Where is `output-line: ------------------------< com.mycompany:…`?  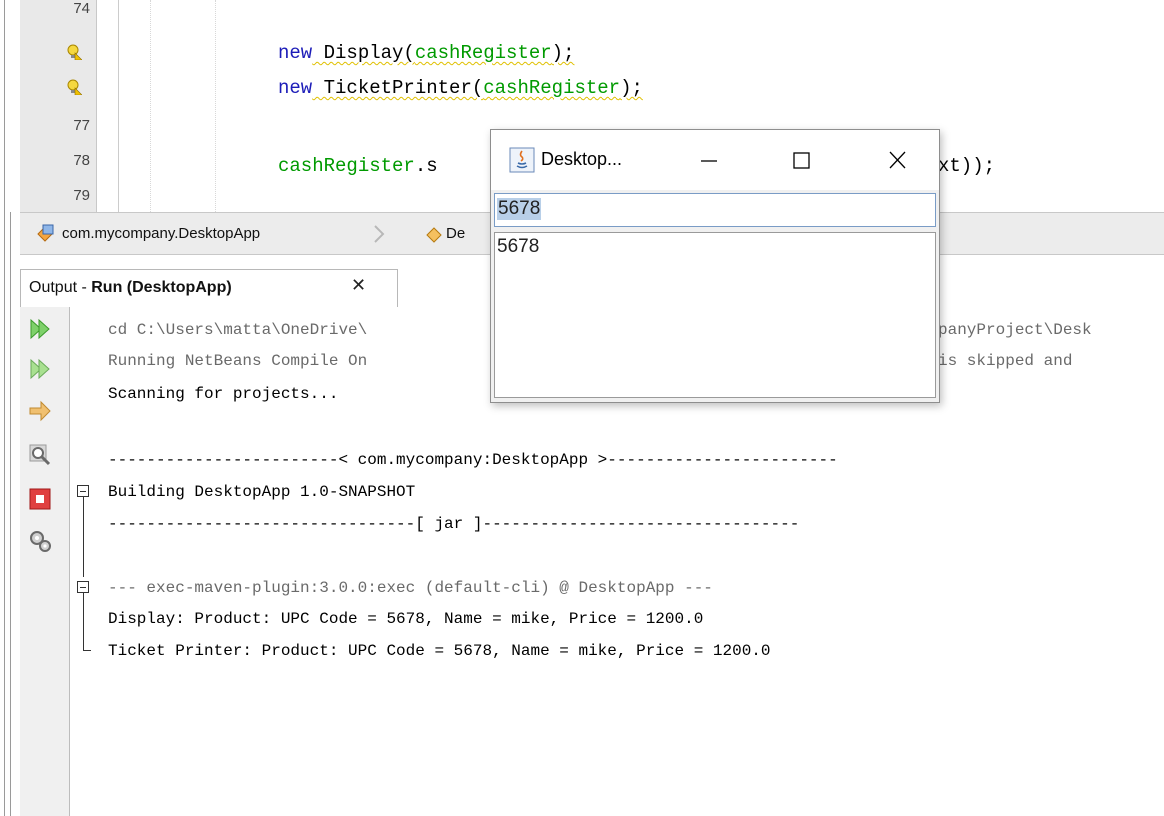 output-line: ------------------------< com.mycompany:… is located at coordinates (473, 460).